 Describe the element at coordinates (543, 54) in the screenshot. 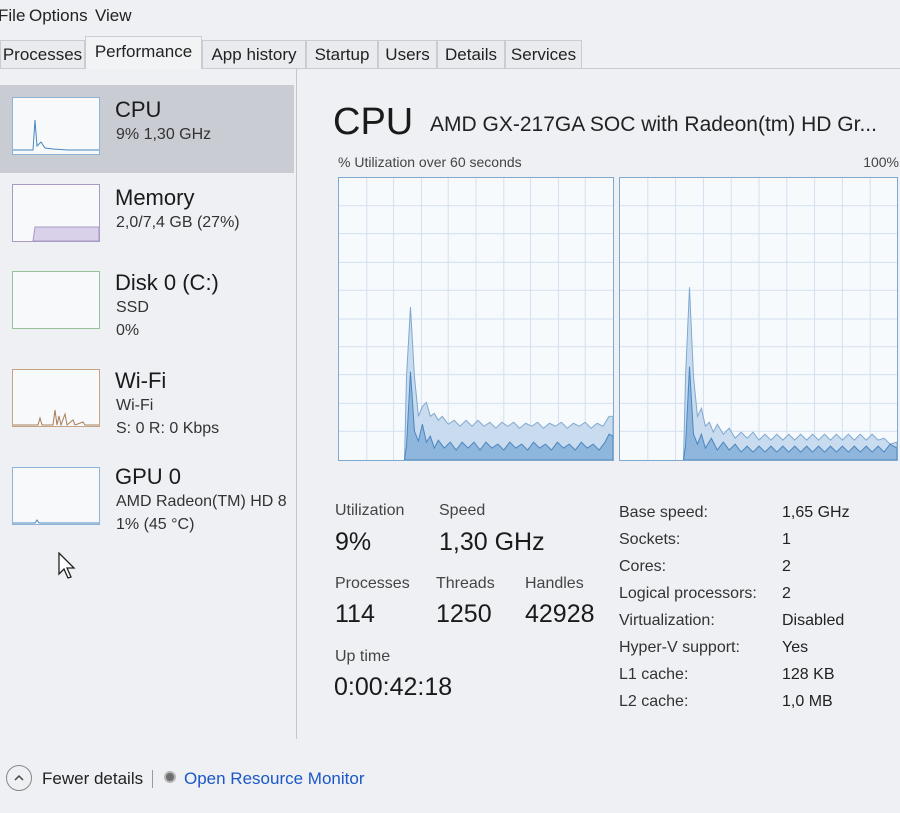

I see `tab-services: Services` at that location.